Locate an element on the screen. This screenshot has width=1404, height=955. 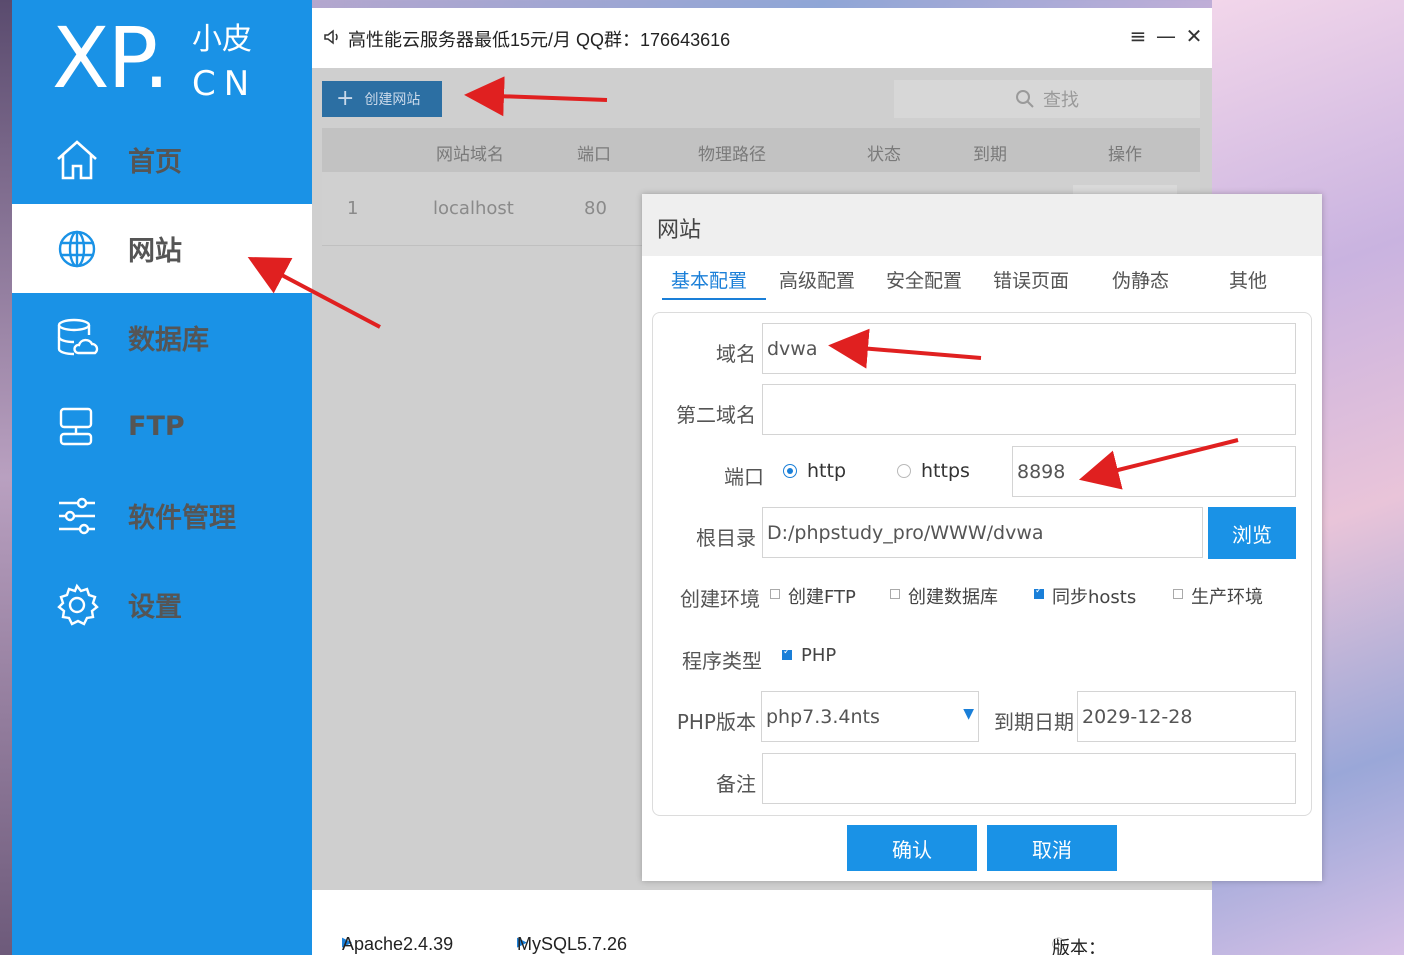
create-env-label: 创建环境 is located at coordinates (720, 599).